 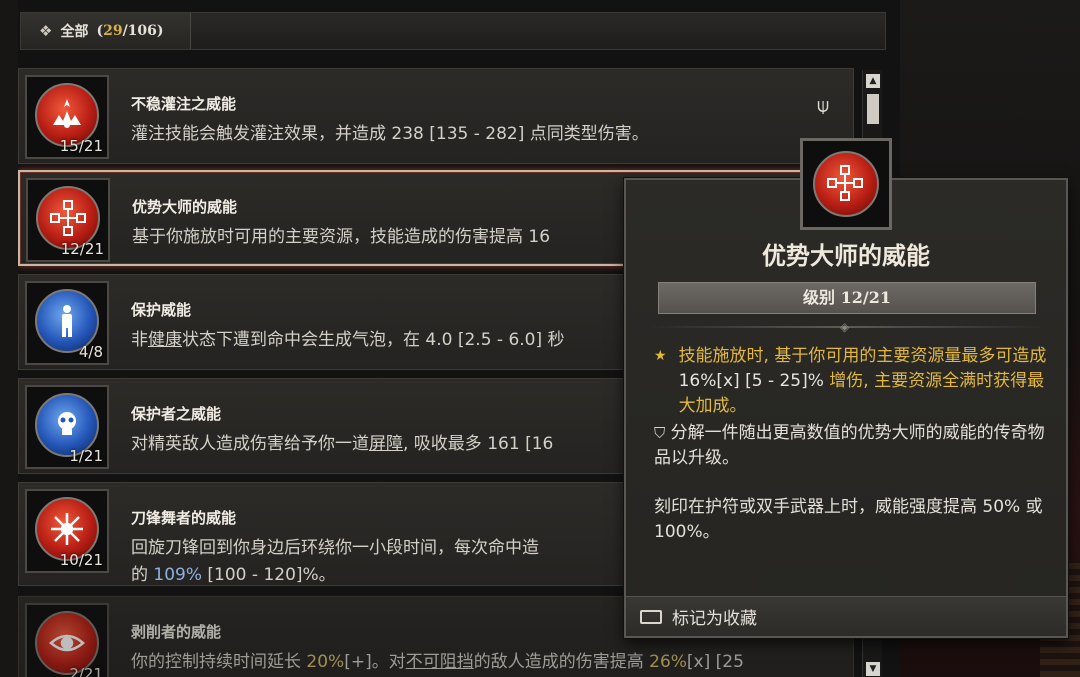 What do you see at coordinates (67, 531) in the screenshot?
I see `aspect-icon-frame: 10/21` at bounding box center [67, 531].